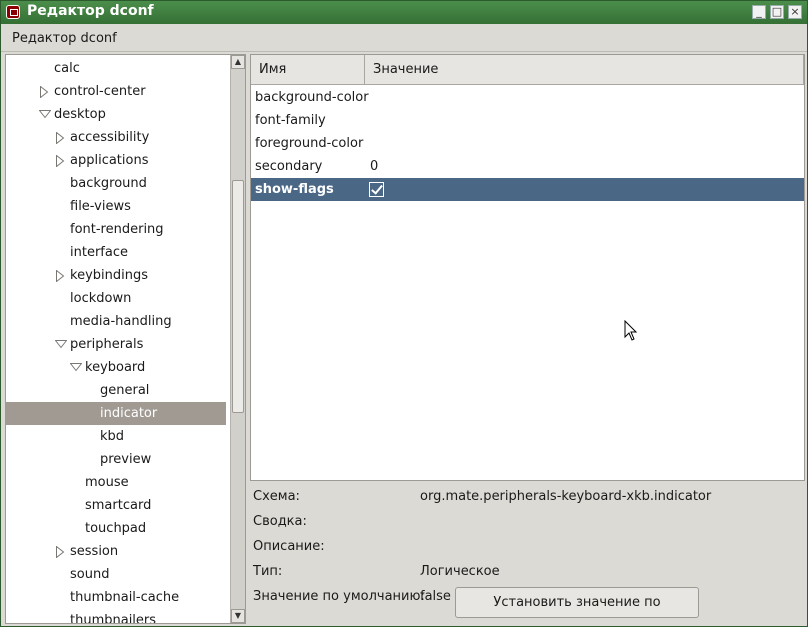 This screenshot has height=627, width=808. Describe the element at coordinates (527, 120) in the screenshot. I see `key-row-font-family: font-family` at that location.